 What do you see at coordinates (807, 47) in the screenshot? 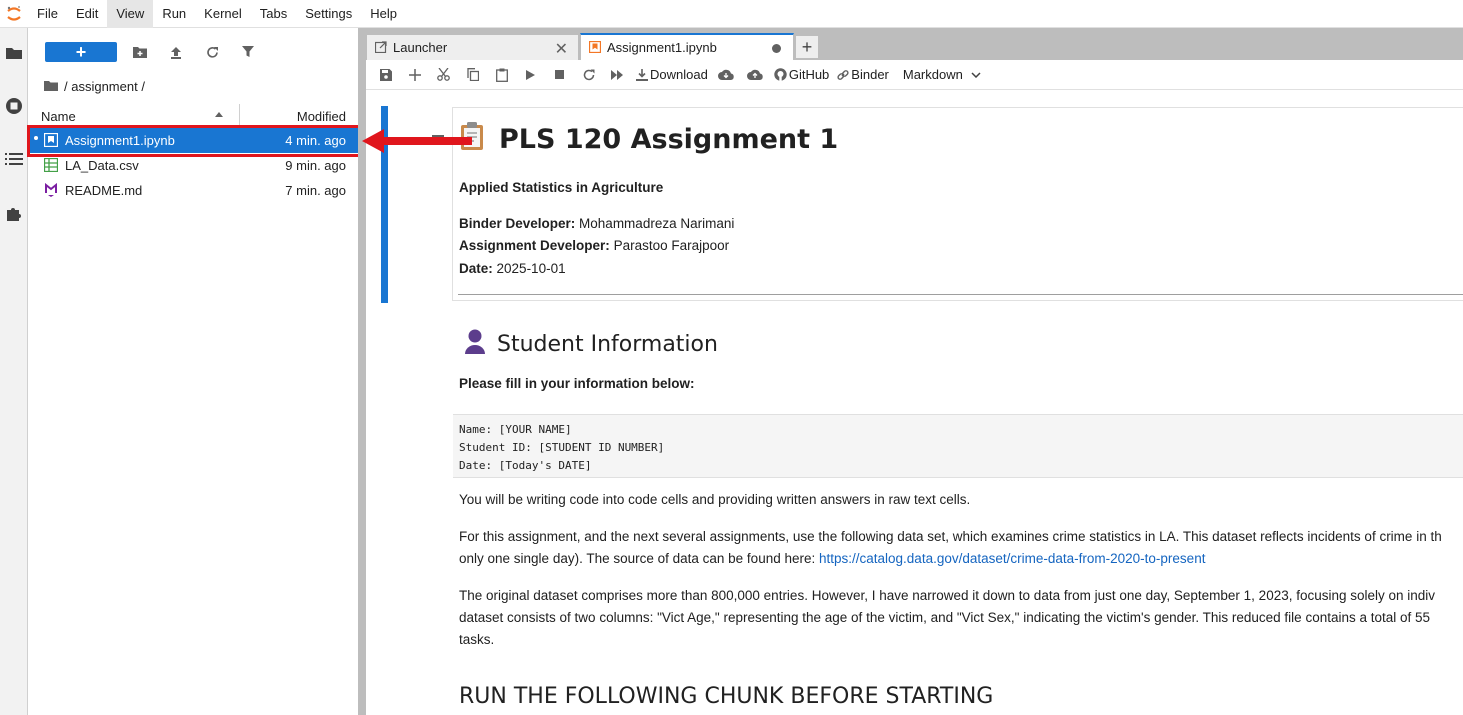
I see `add-tab-button: +` at bounding box center [807, 47].